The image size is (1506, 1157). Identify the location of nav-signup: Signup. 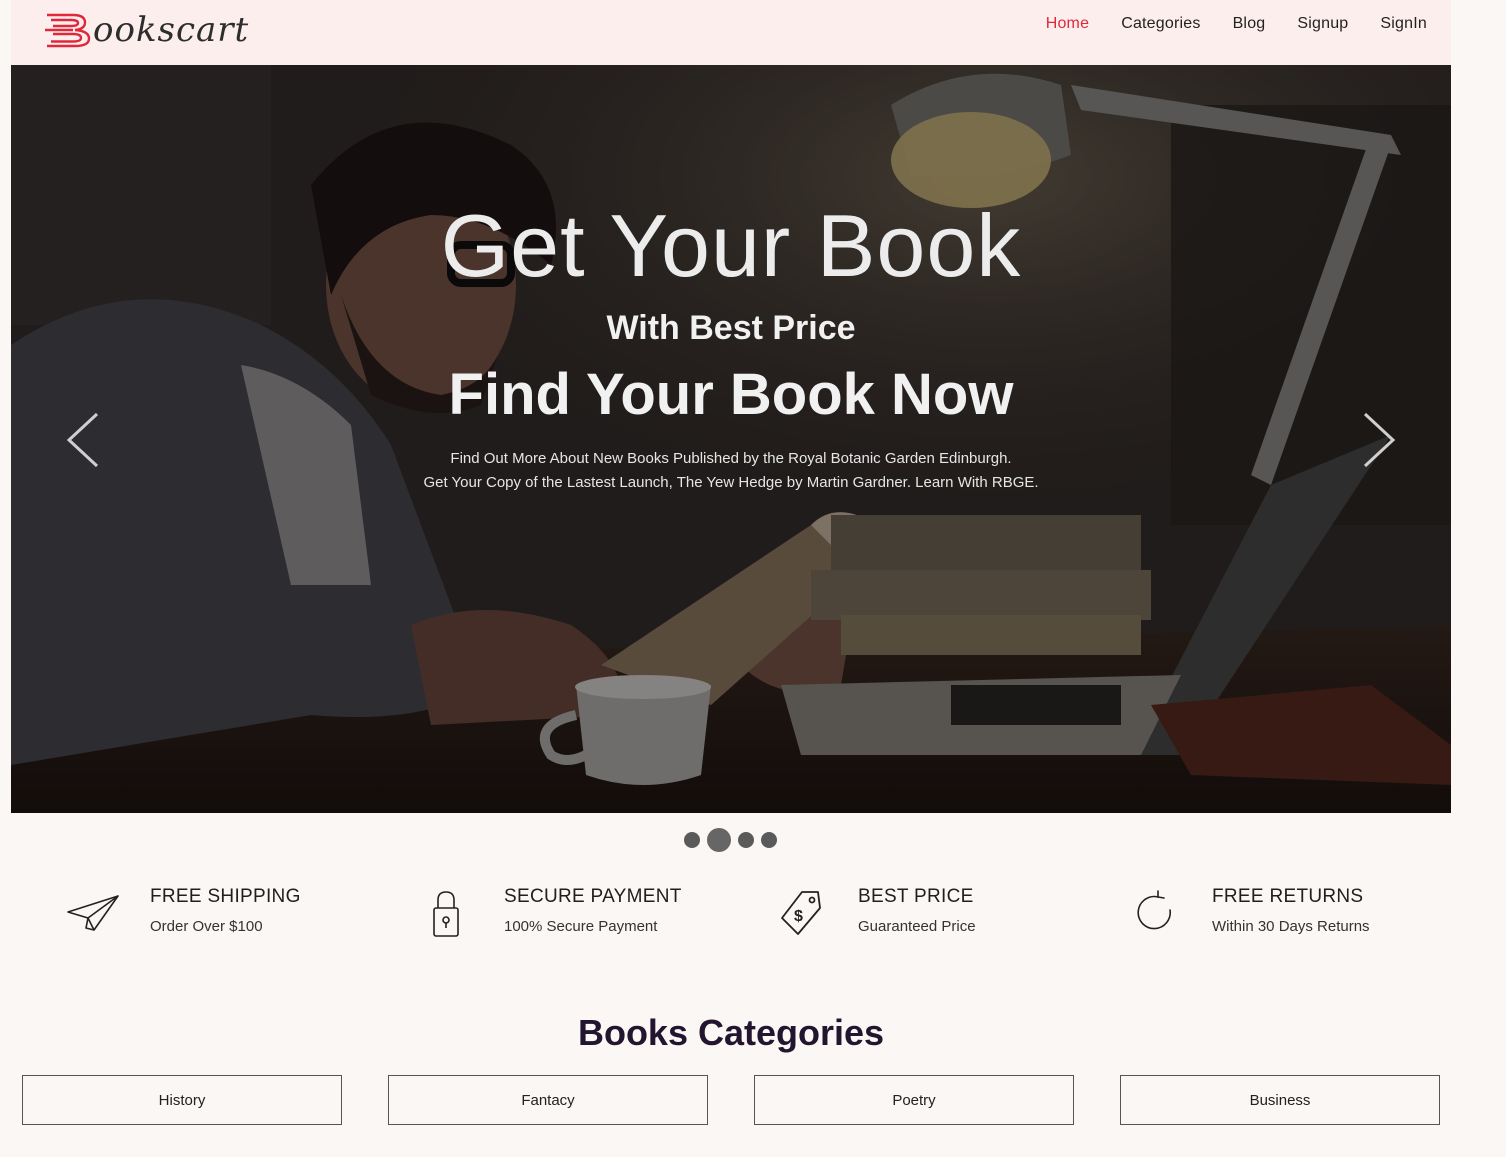
(1322, 24).